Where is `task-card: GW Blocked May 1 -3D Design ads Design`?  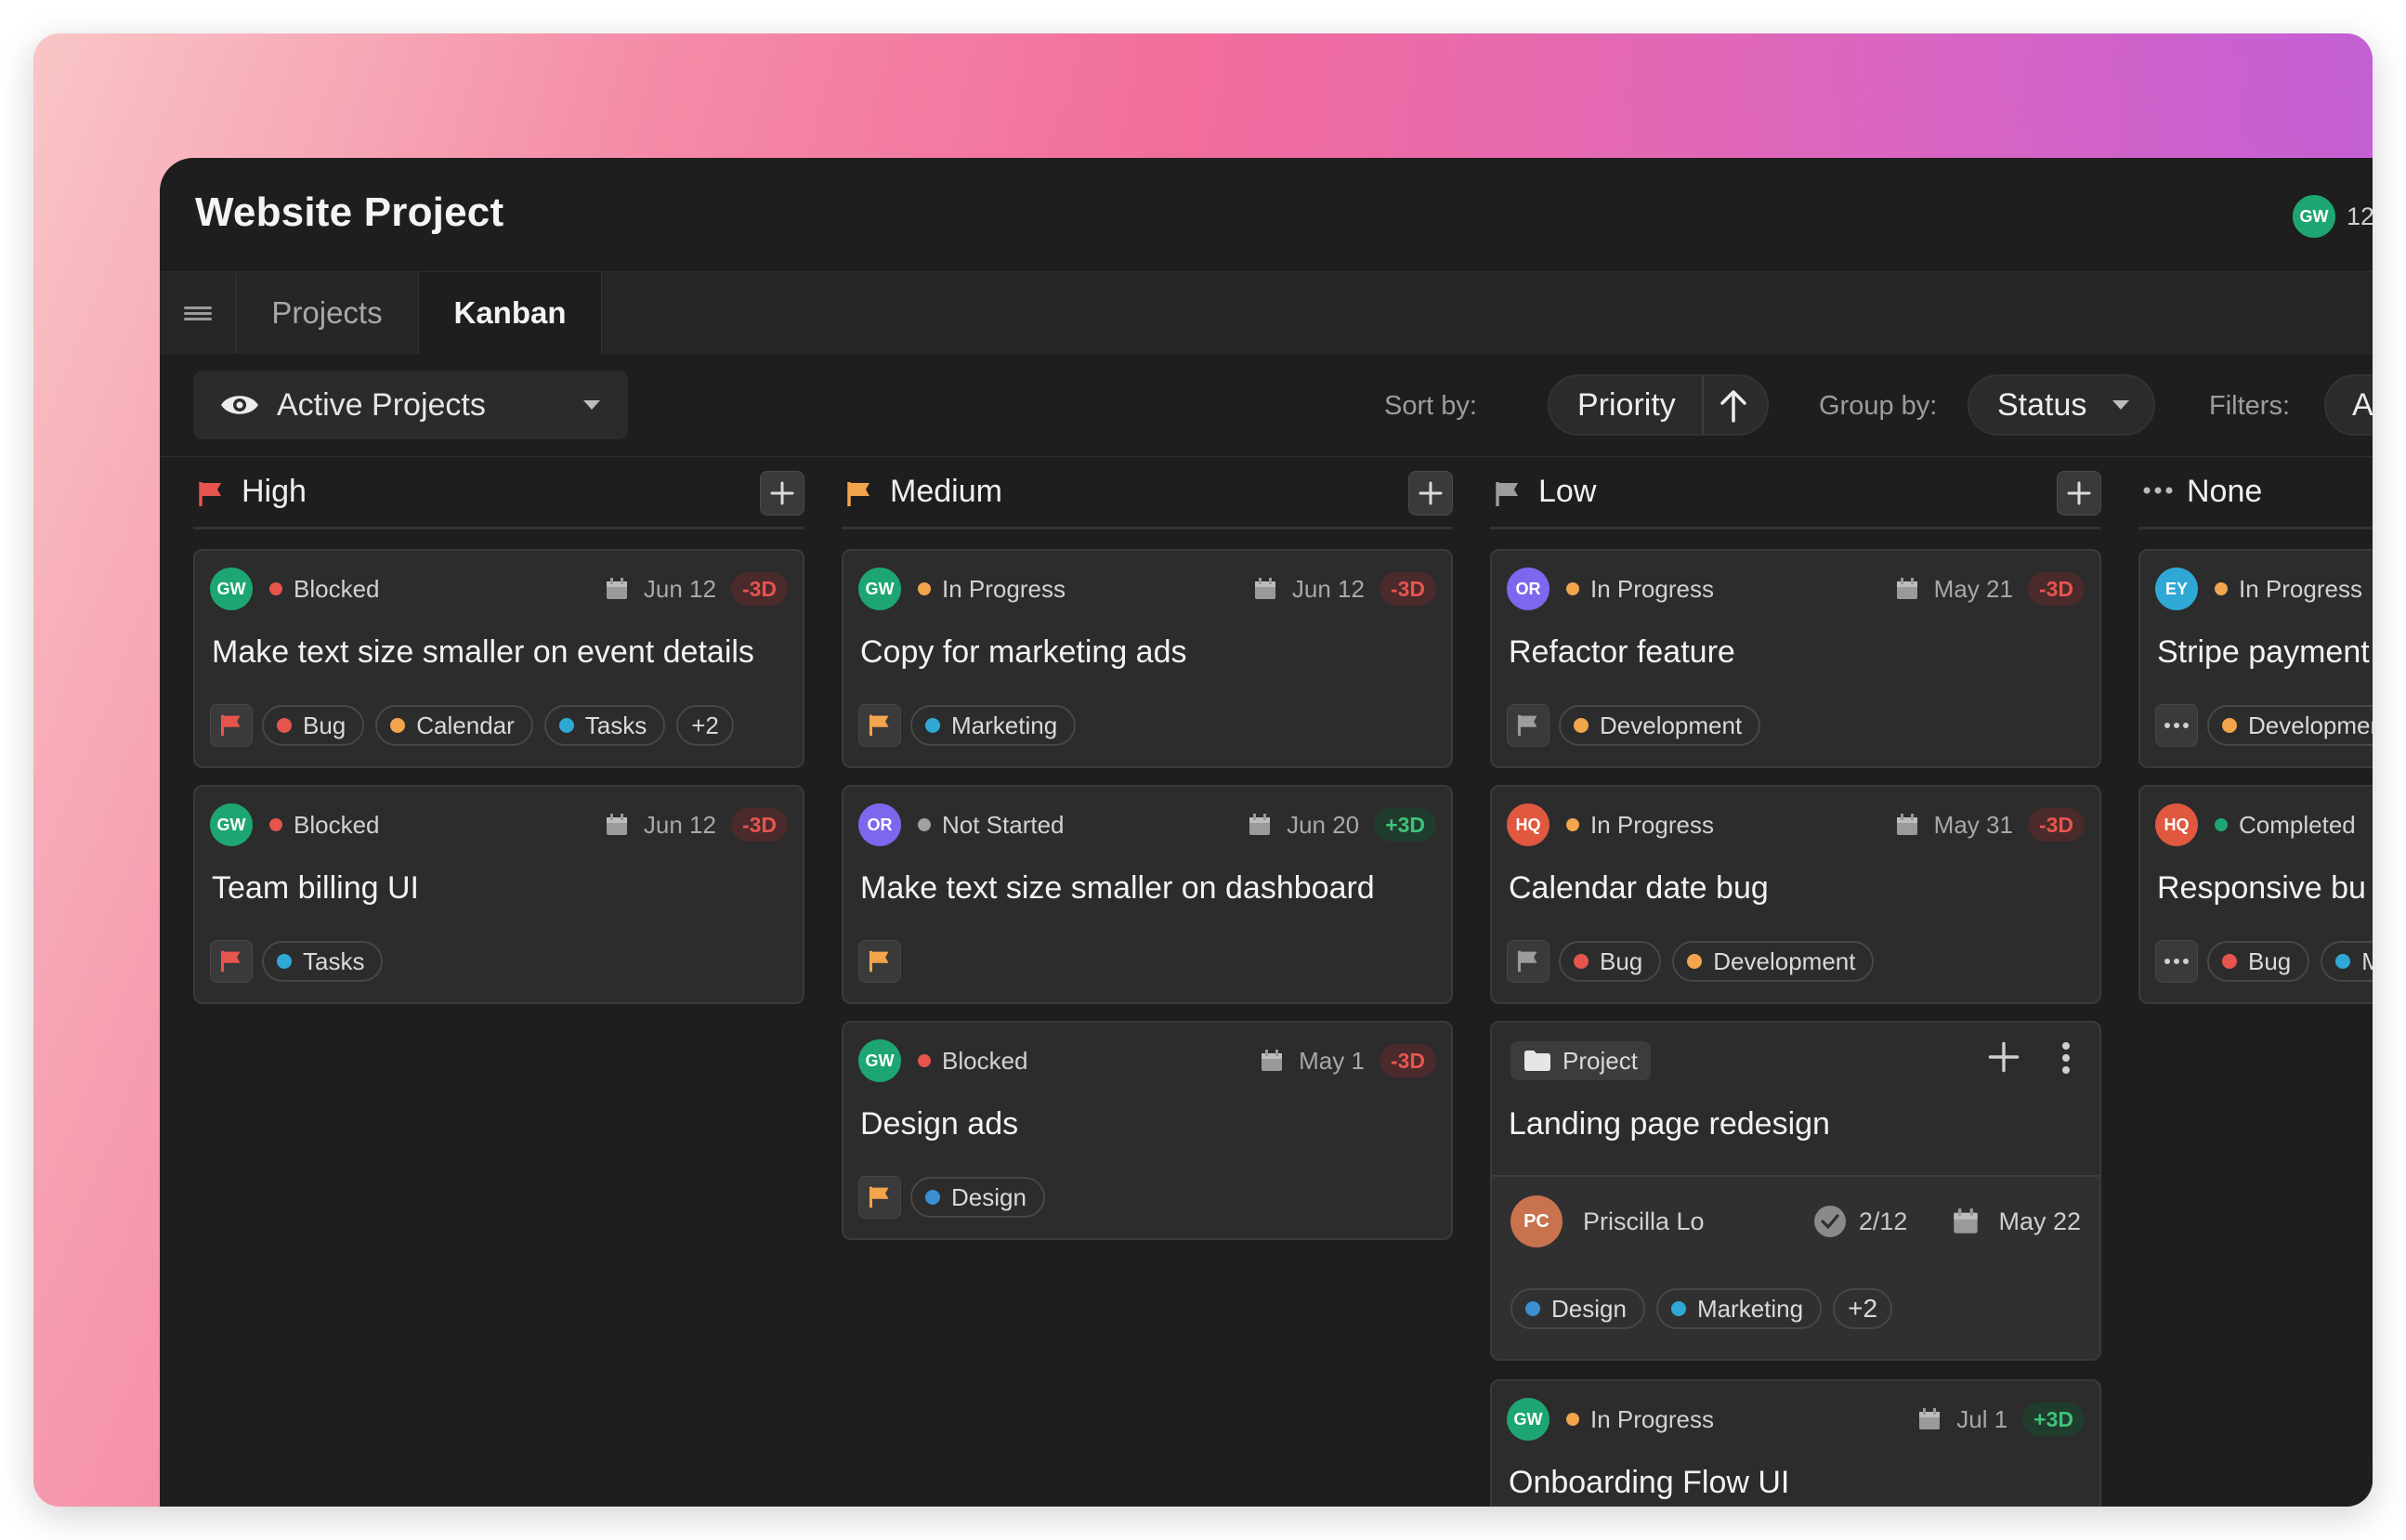 task-card: GW Blocked May 1 -3D Design ads Design is located at coordinates (1147, 1130).